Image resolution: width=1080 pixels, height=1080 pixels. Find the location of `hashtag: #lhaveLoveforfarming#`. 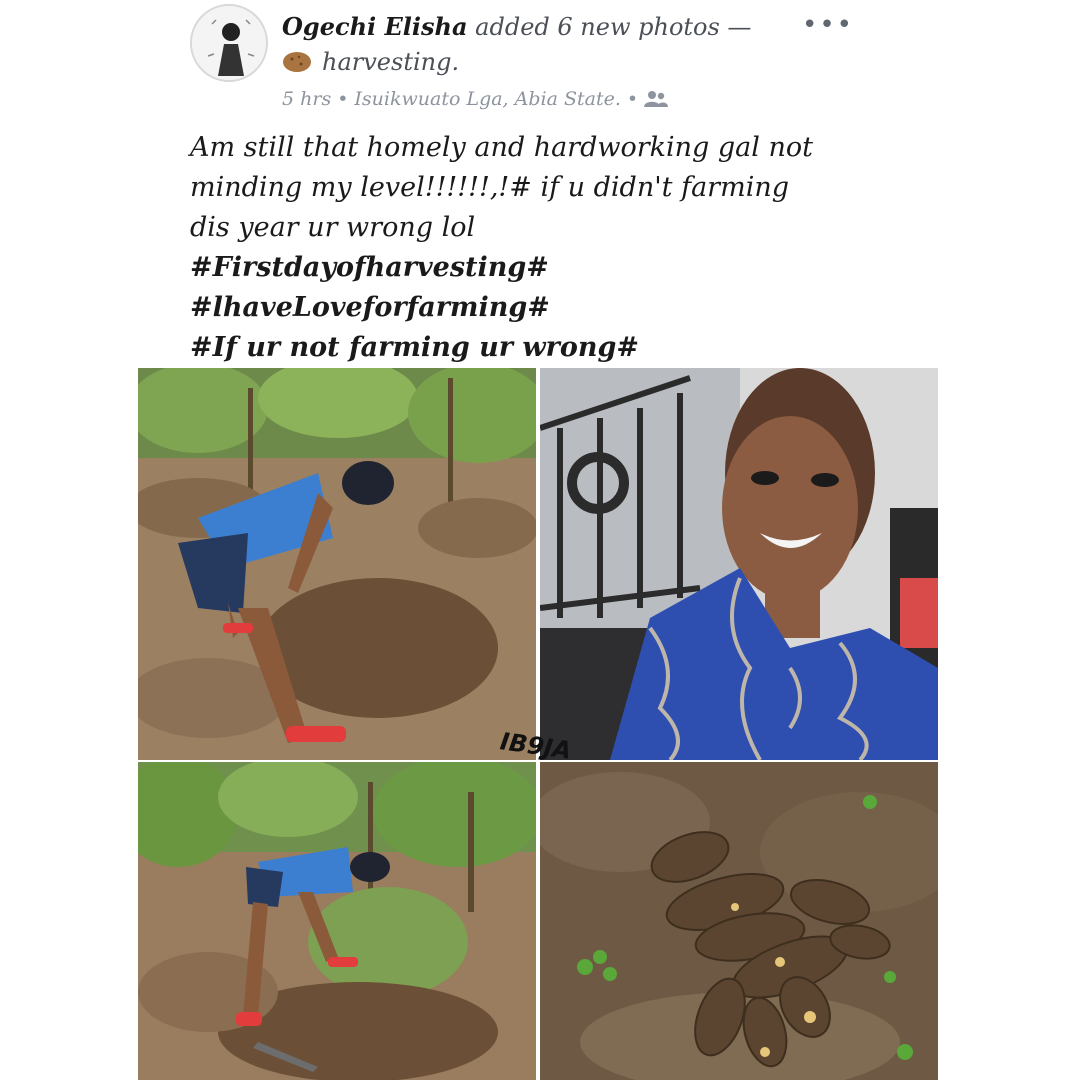

hashtag: #lhaveLoveforfarming# is located at coordinates (530, 308).